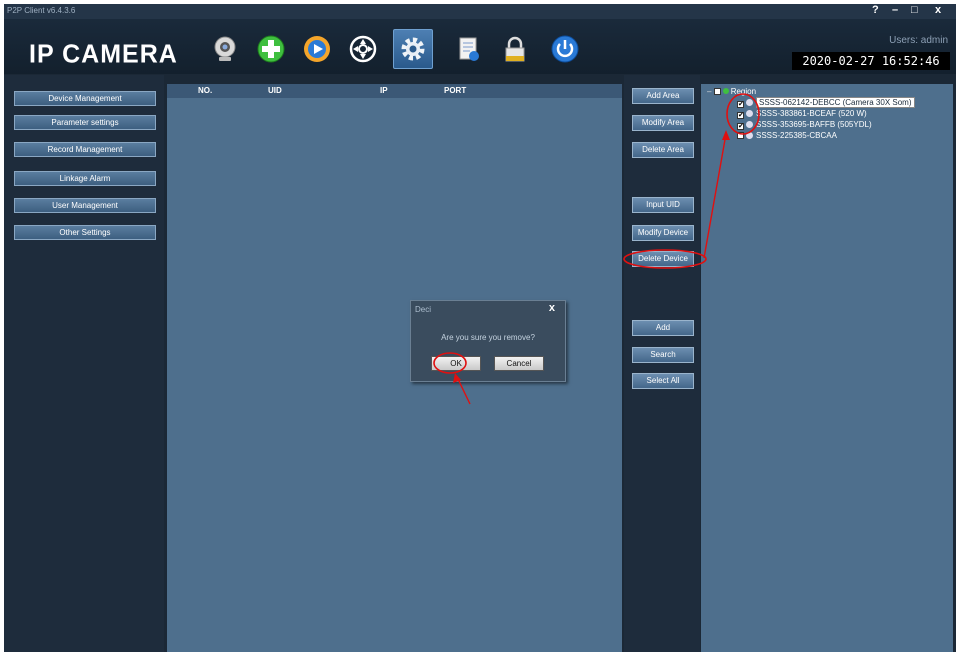 This screenshot has width=962, height=657. I want to click on tree-root-label: Region, so click(743, 91).